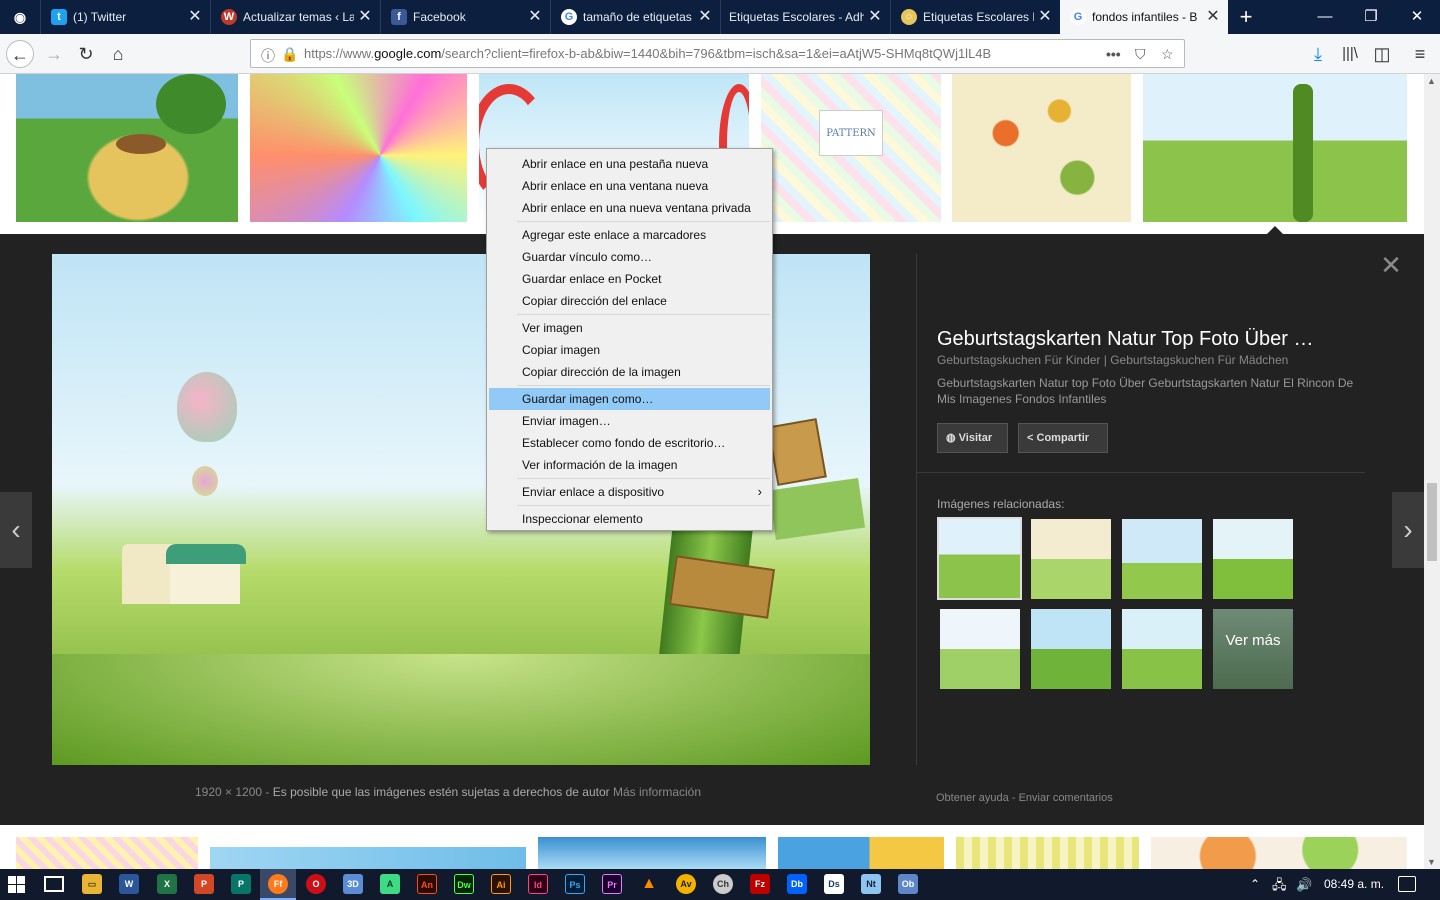 The width and height of the screenshot is (1440, 900). Describe the element at coordinates (1279, 884) in the screenshot. I see `network-icon: 🖧` at that location.